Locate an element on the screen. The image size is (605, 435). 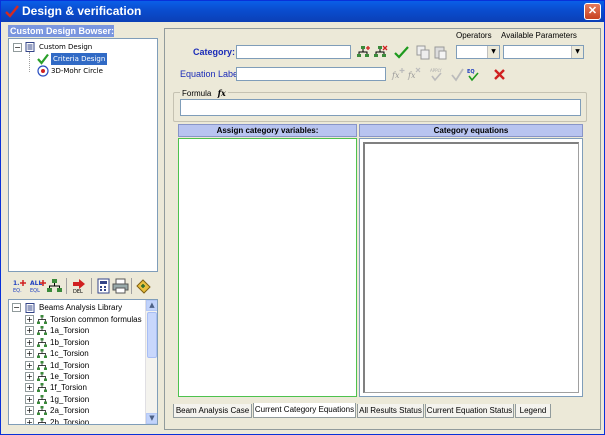
operators-label: Operators is located at coordinates (474, 35).